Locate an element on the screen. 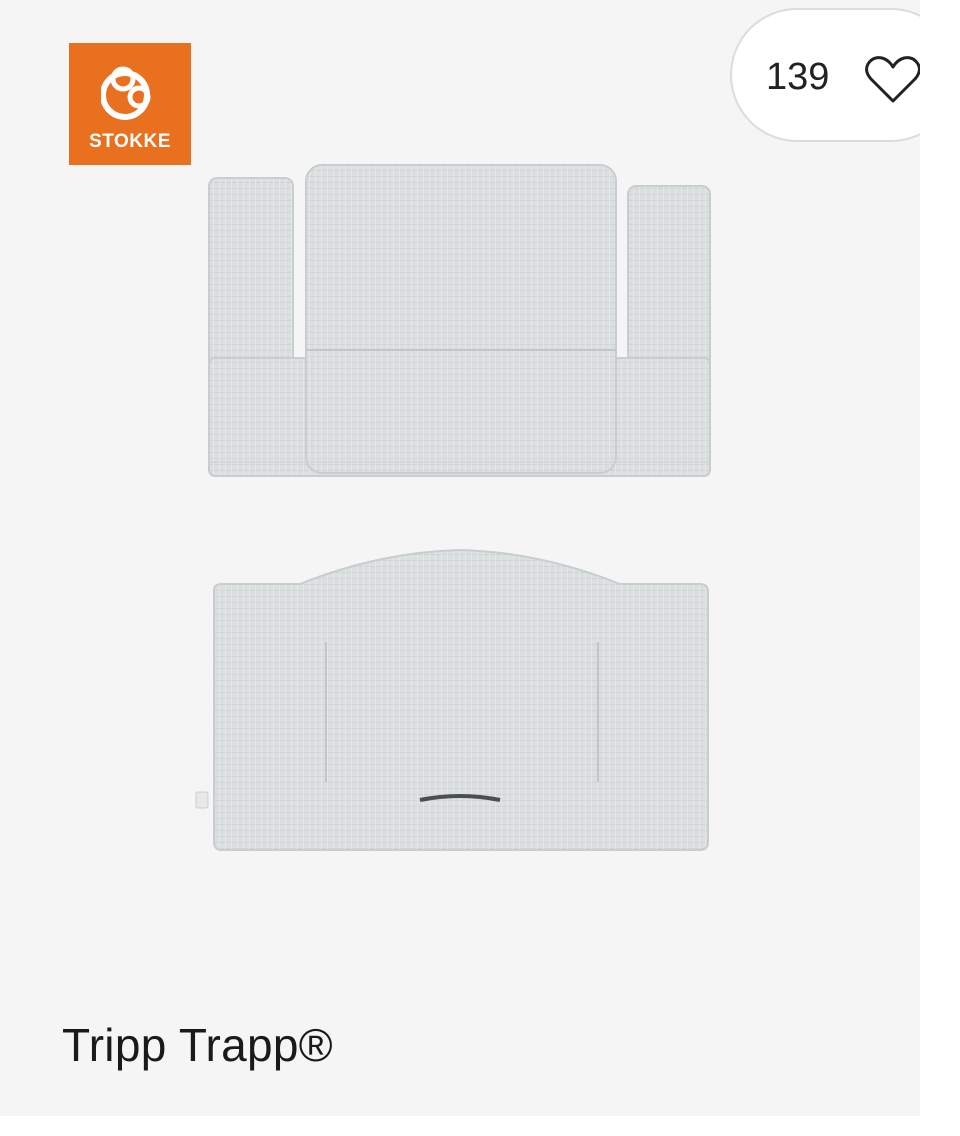  brand-name: STOKKE is located at coordinates (130, 141).